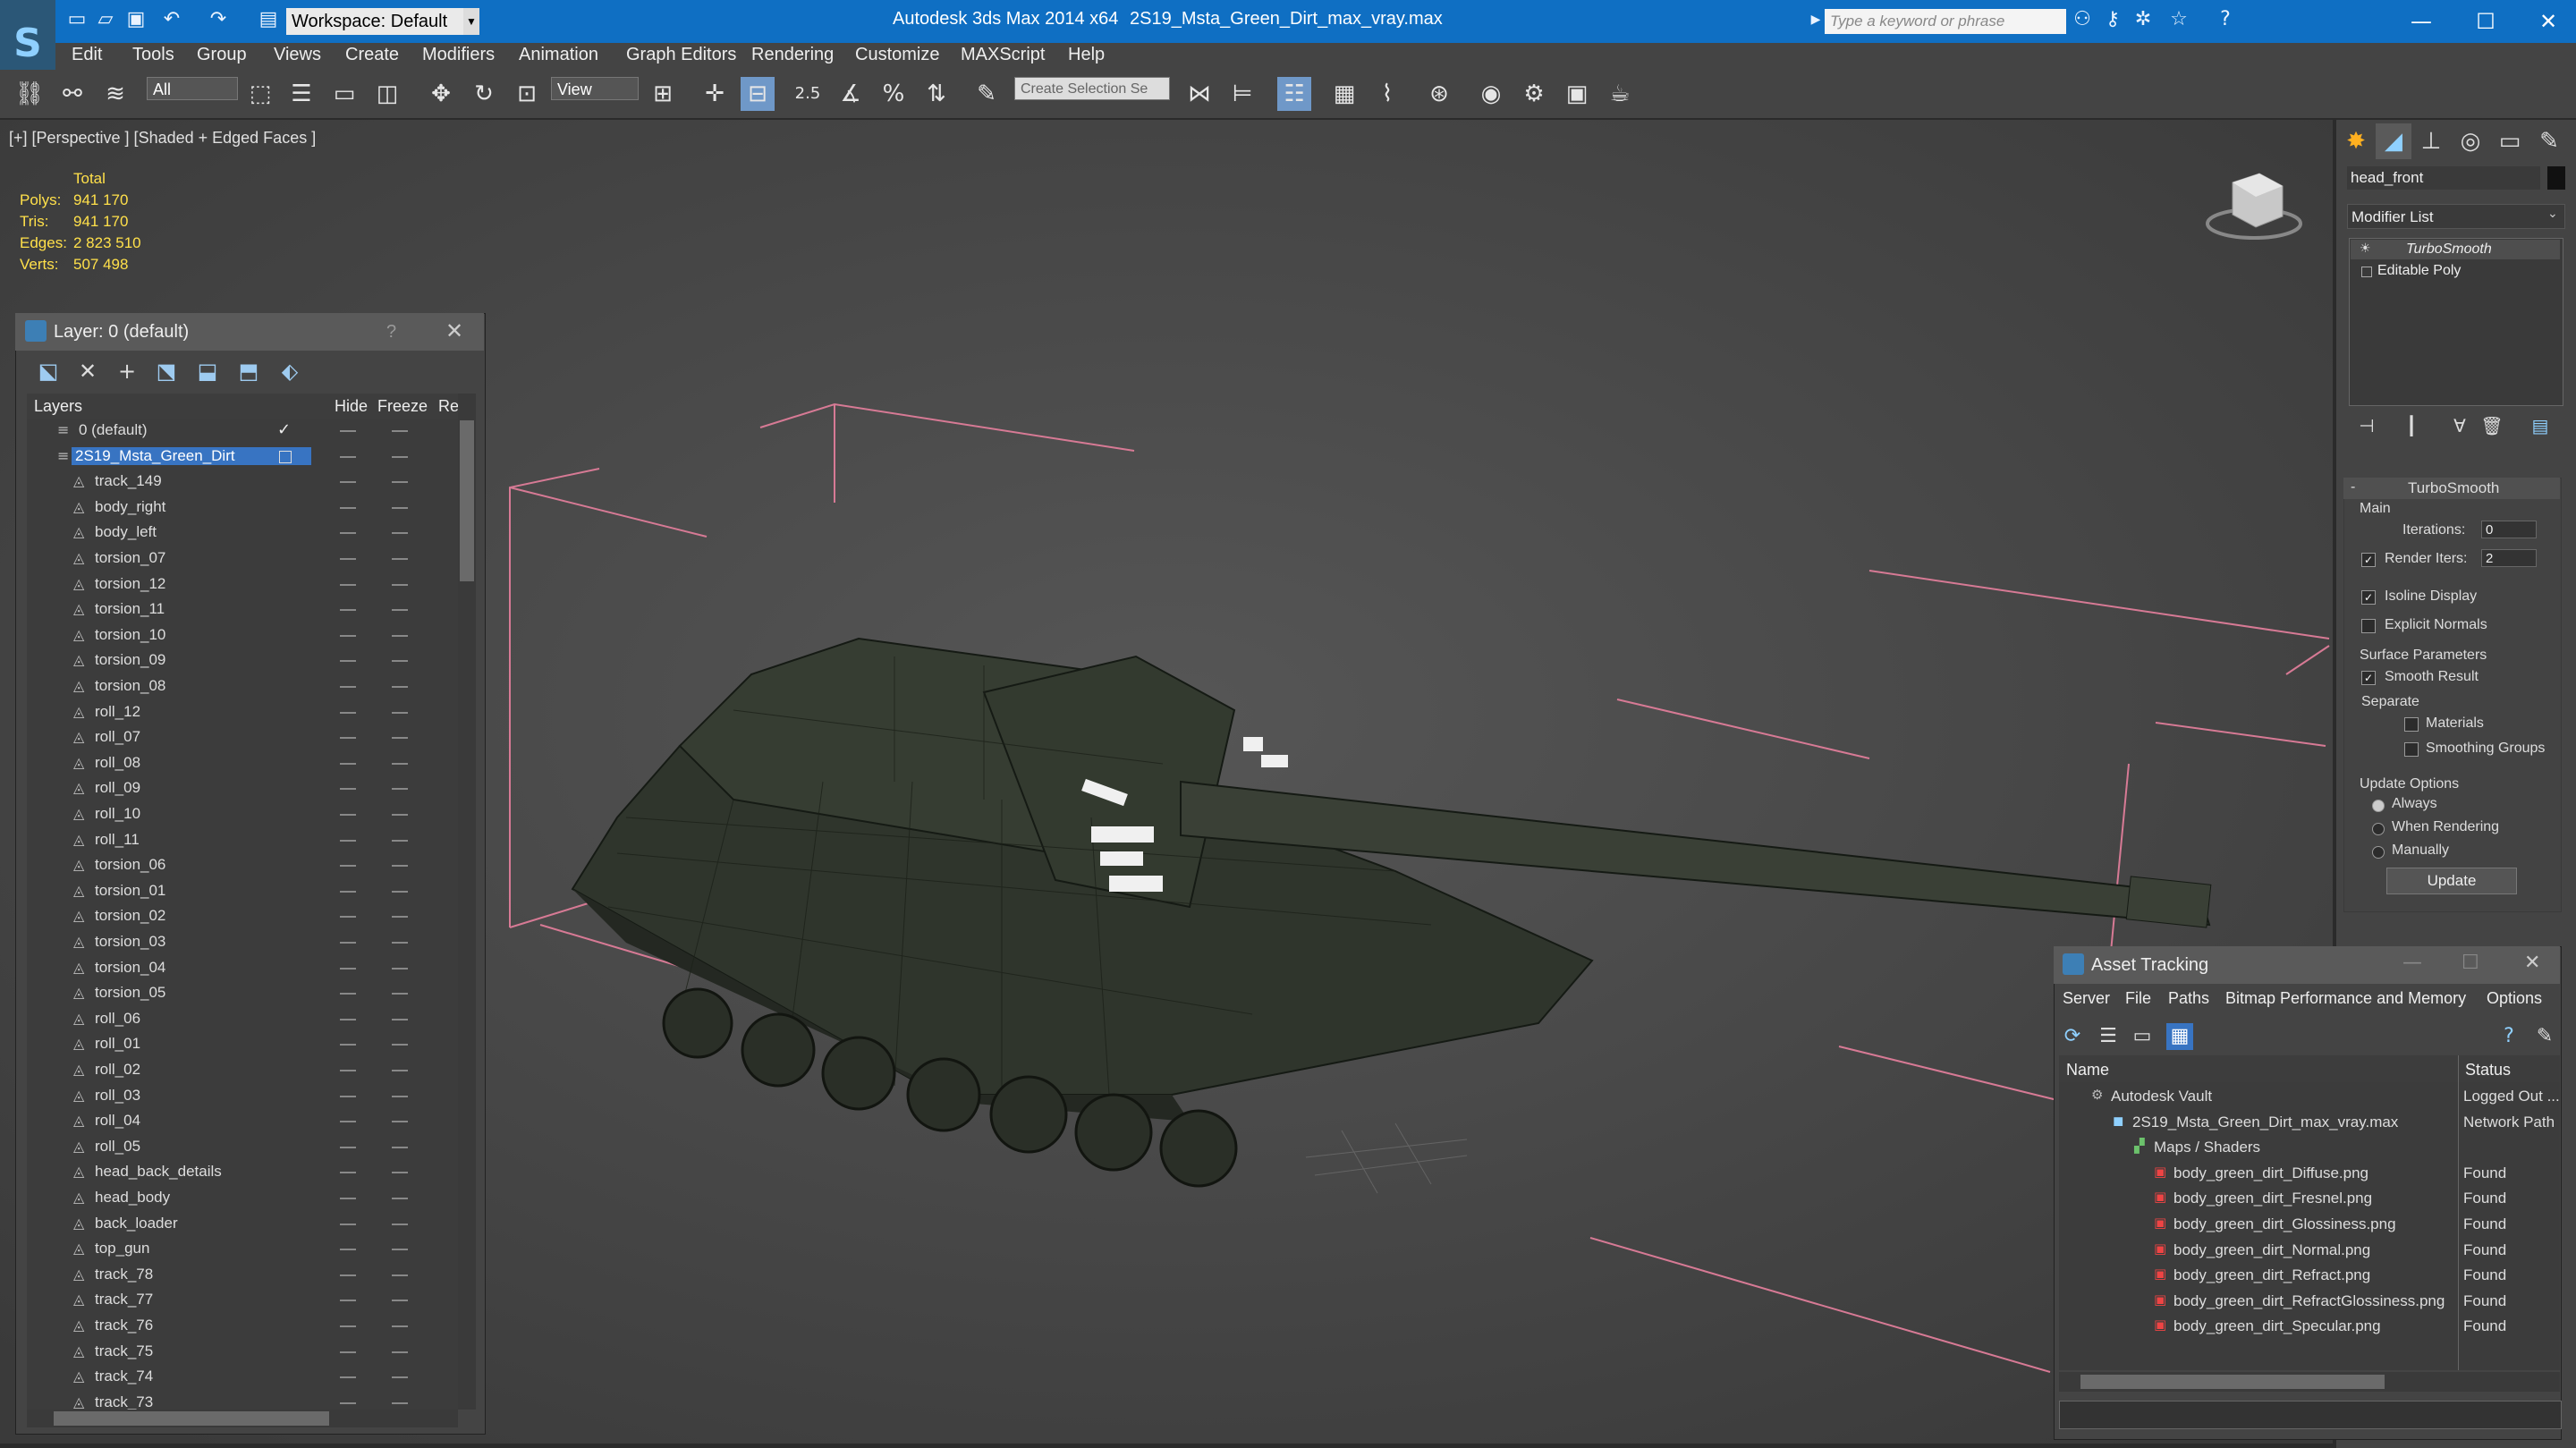 Image resolution: width=2576 pixels, height=1448 pixels. I want to click on asset-row: ▣ body_green_dirt_Normal.png Found, so click(2309, 1250).